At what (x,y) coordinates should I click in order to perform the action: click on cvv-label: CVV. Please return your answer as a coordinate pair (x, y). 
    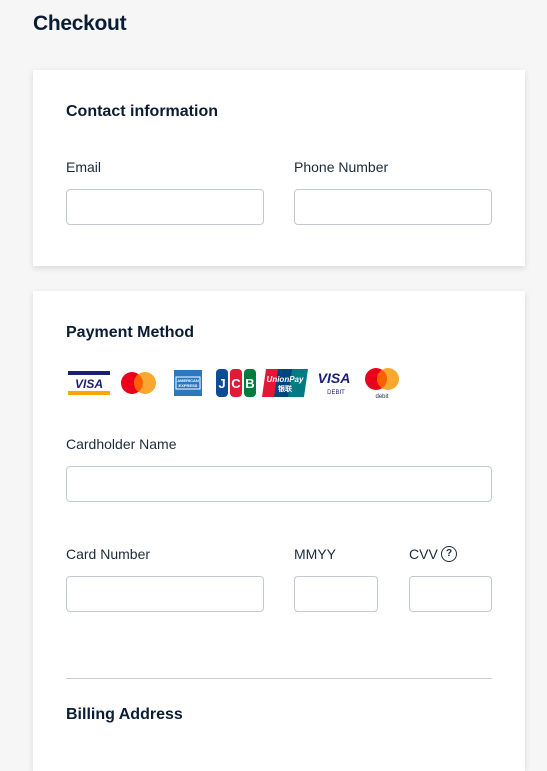
    Looking at the image, I should click on (423, 554).